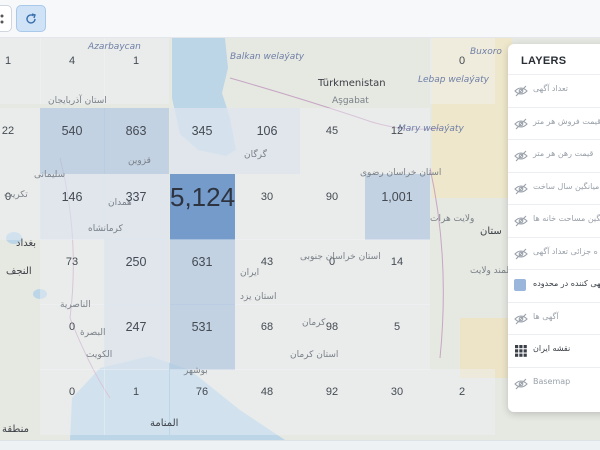  What do you see at coordinates (26, 243) in the screenshot?
I see `map-label: بغداد` at bounding box center [26, 243].